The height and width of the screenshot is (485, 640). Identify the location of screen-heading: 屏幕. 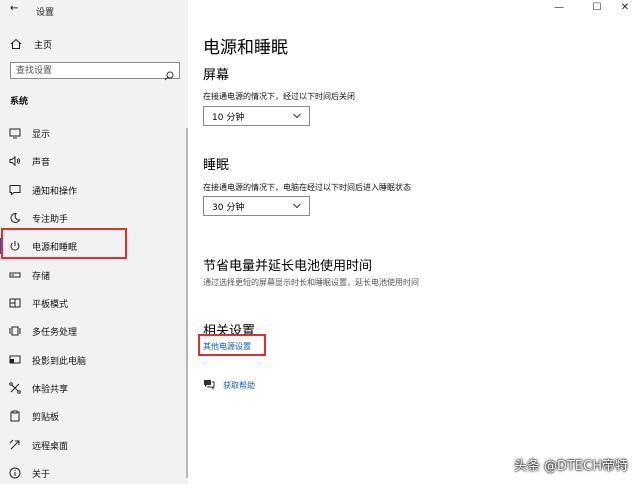
(216, 75).